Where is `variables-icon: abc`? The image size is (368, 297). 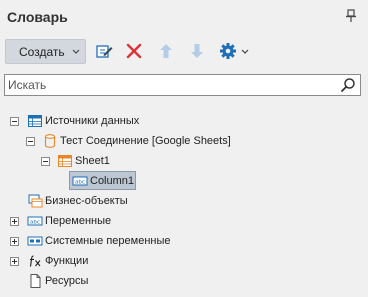 variables-icon: abc is located at coordinates (35, 221).